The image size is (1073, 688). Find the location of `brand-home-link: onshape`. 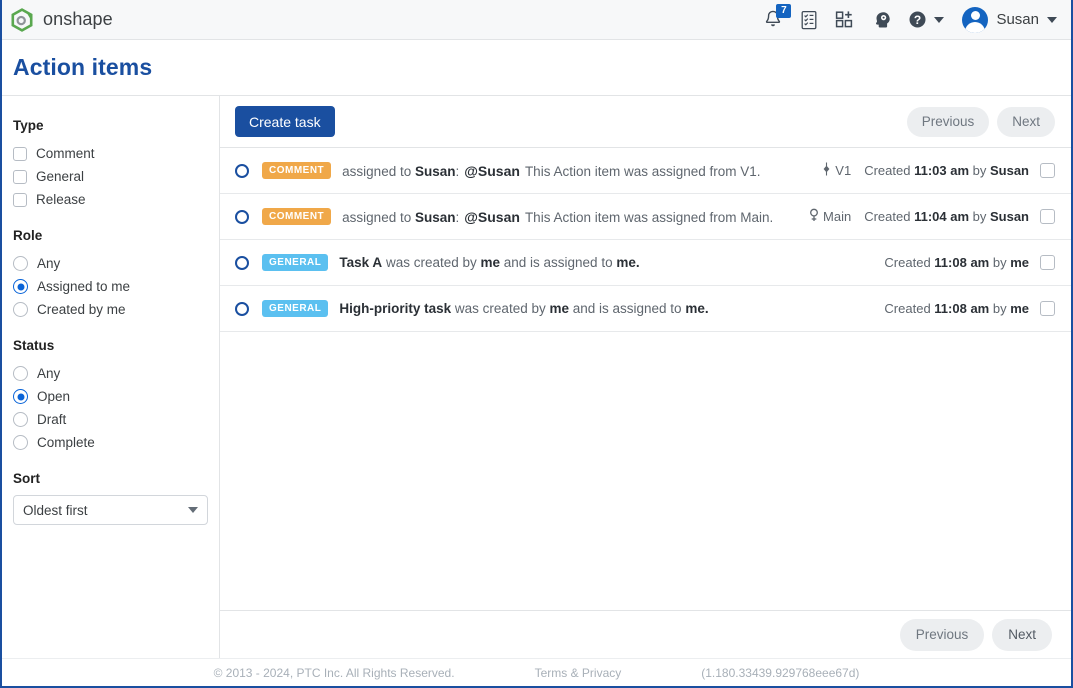

brand-home-link: onshape is located at coordinates (61, 19).